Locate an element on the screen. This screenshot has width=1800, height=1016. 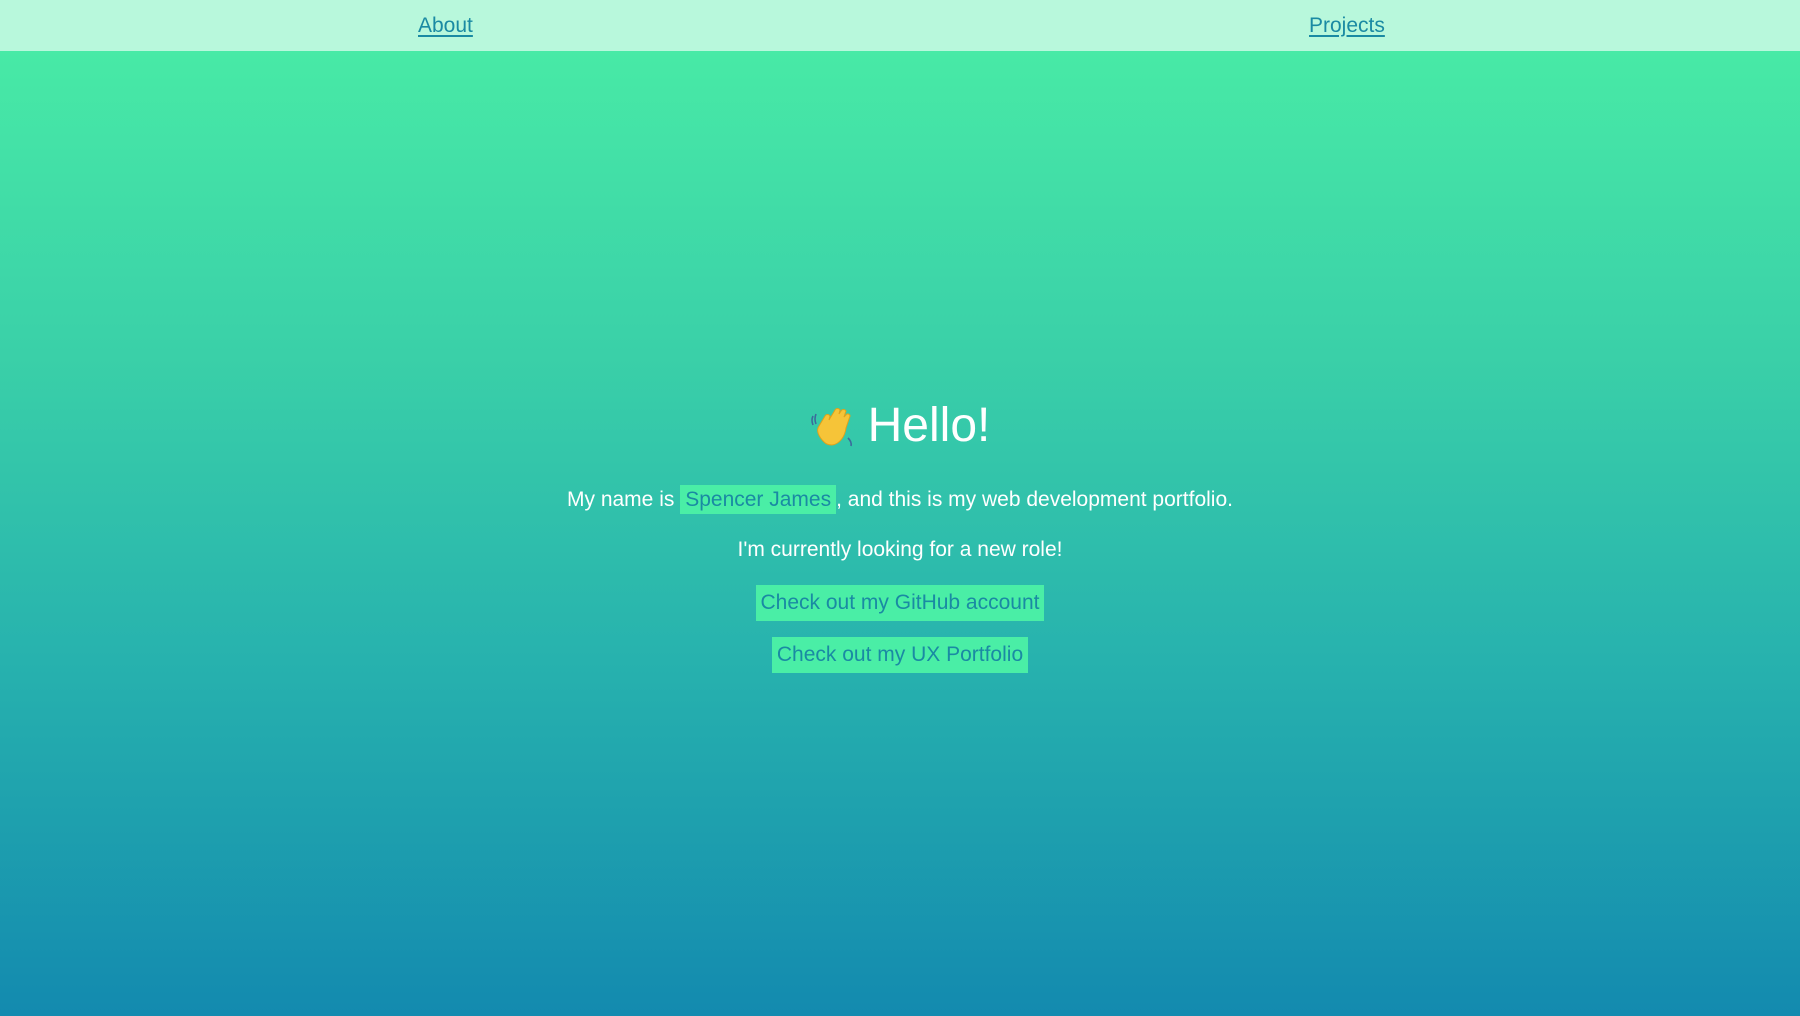
github-link: Check out my GitHub account is located at coordinates (900, 603).